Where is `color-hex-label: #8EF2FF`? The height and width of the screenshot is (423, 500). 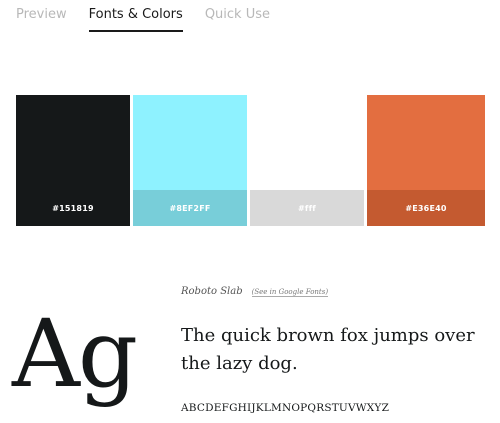
color-hex-label: #8EF2FF is located at coordinates (190, 208).